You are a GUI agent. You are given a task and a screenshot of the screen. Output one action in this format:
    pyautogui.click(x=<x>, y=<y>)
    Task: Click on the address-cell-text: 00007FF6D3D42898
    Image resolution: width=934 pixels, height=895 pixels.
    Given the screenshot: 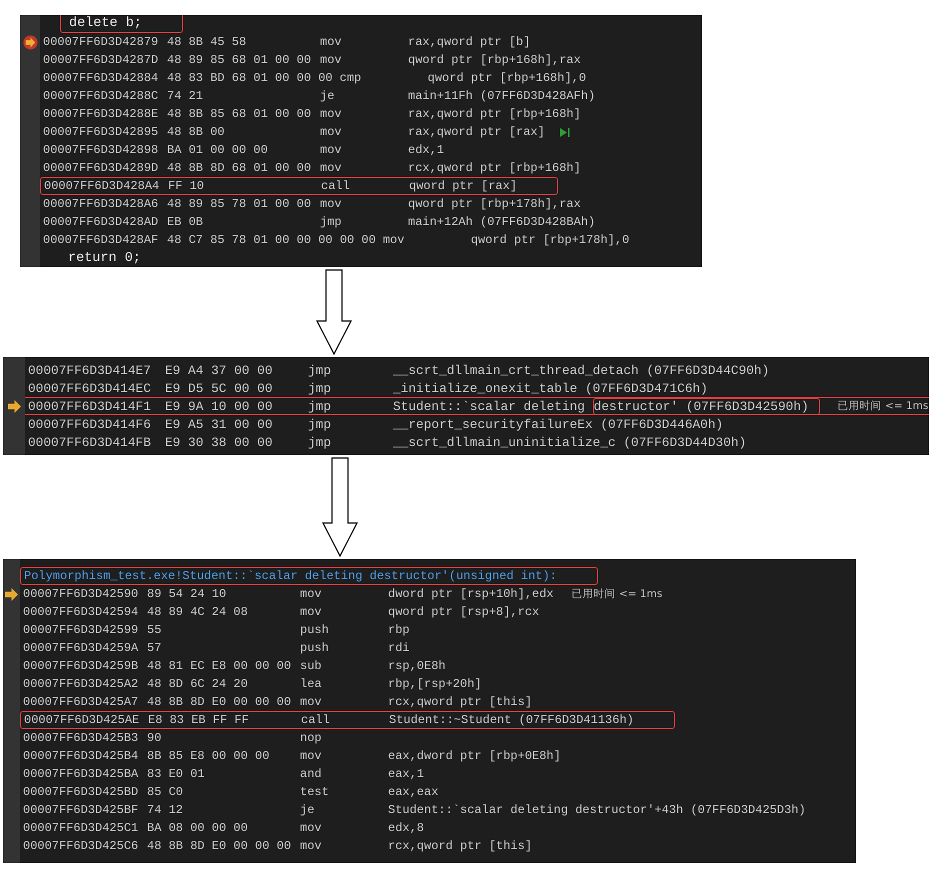 What is the action you would take?
    pyautogui.click(x=101, y=150)
    